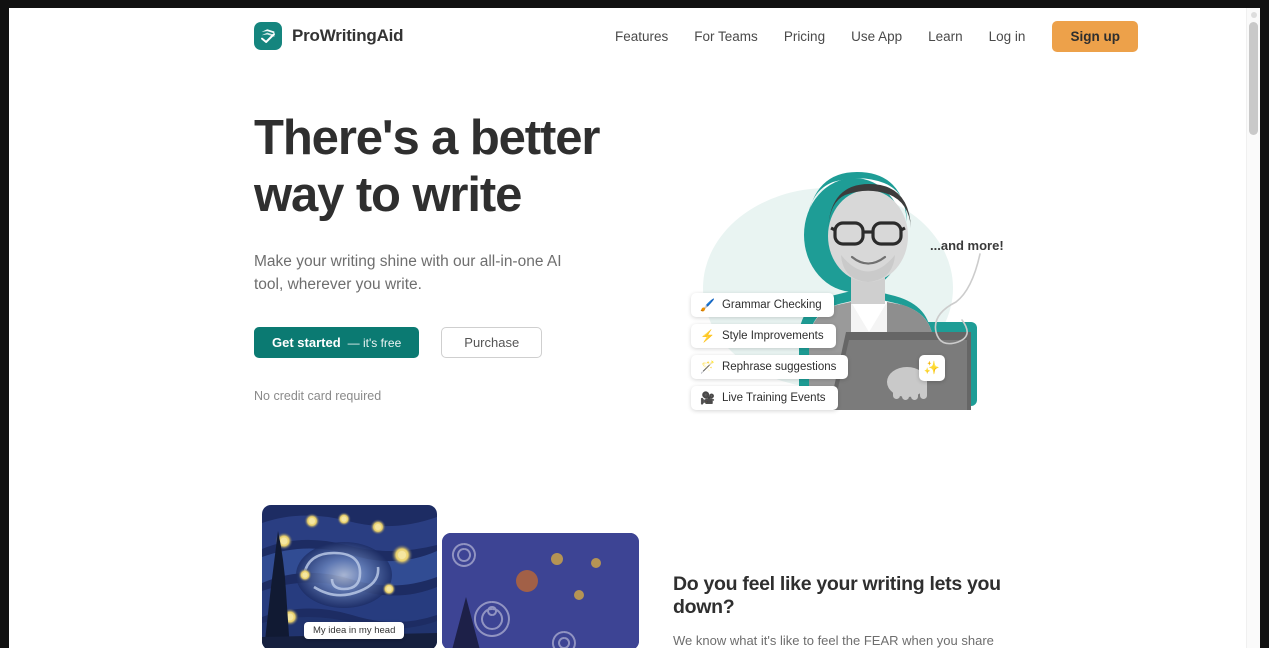 This screenshot has height=648, width=1269. What do you see at coordinates (945, 36) in the screenshot?
I see `nav-item-learn: Learn` at bounding box center [945, 36].